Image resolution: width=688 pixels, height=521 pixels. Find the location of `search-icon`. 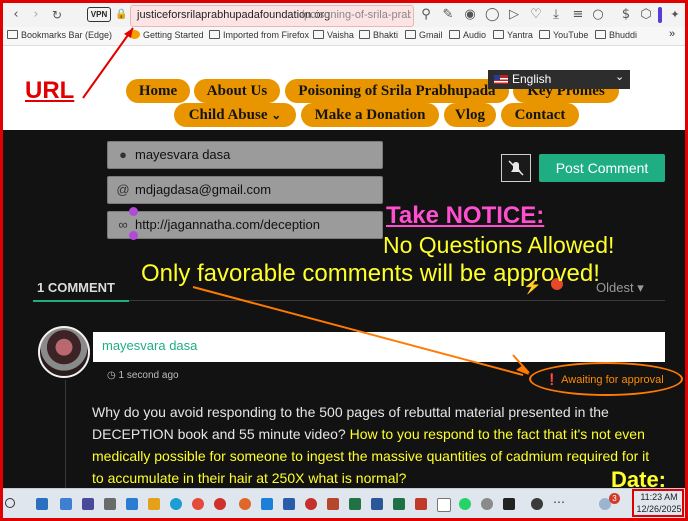

search-icon is located at coordinates (10, 503).